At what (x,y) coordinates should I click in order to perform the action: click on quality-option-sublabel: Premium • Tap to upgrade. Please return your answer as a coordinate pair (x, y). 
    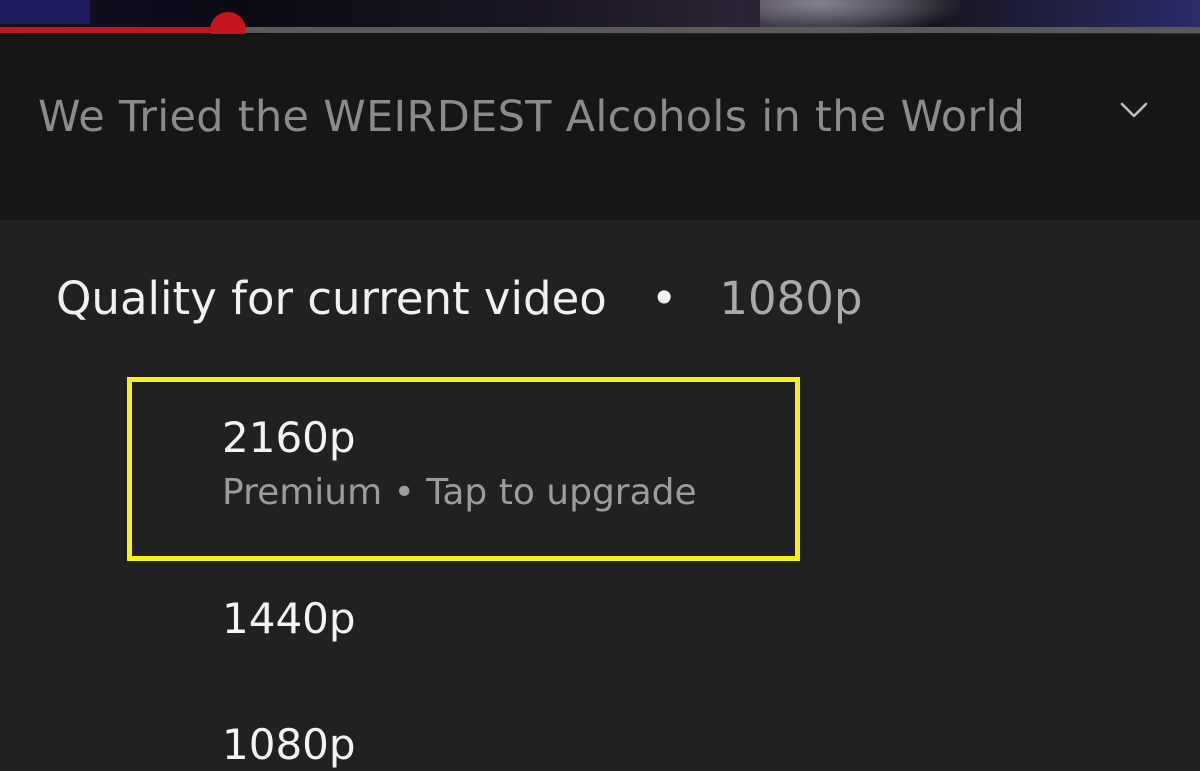
    Looking at the image, I should click on (459, 492).